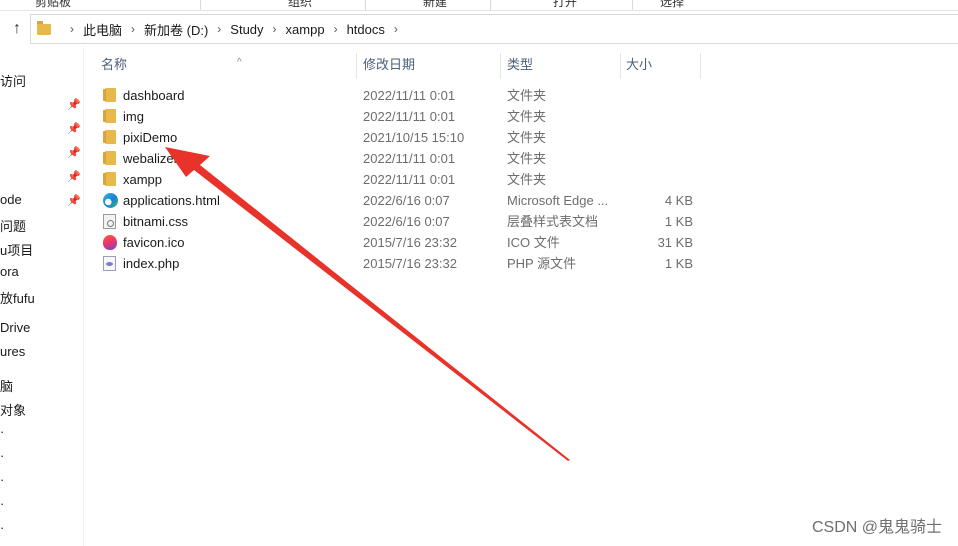 The image size is (958, 546). Describe the element at coordinates (150, 158) in the screenshot. I see `file-name: webalizer` at that location.